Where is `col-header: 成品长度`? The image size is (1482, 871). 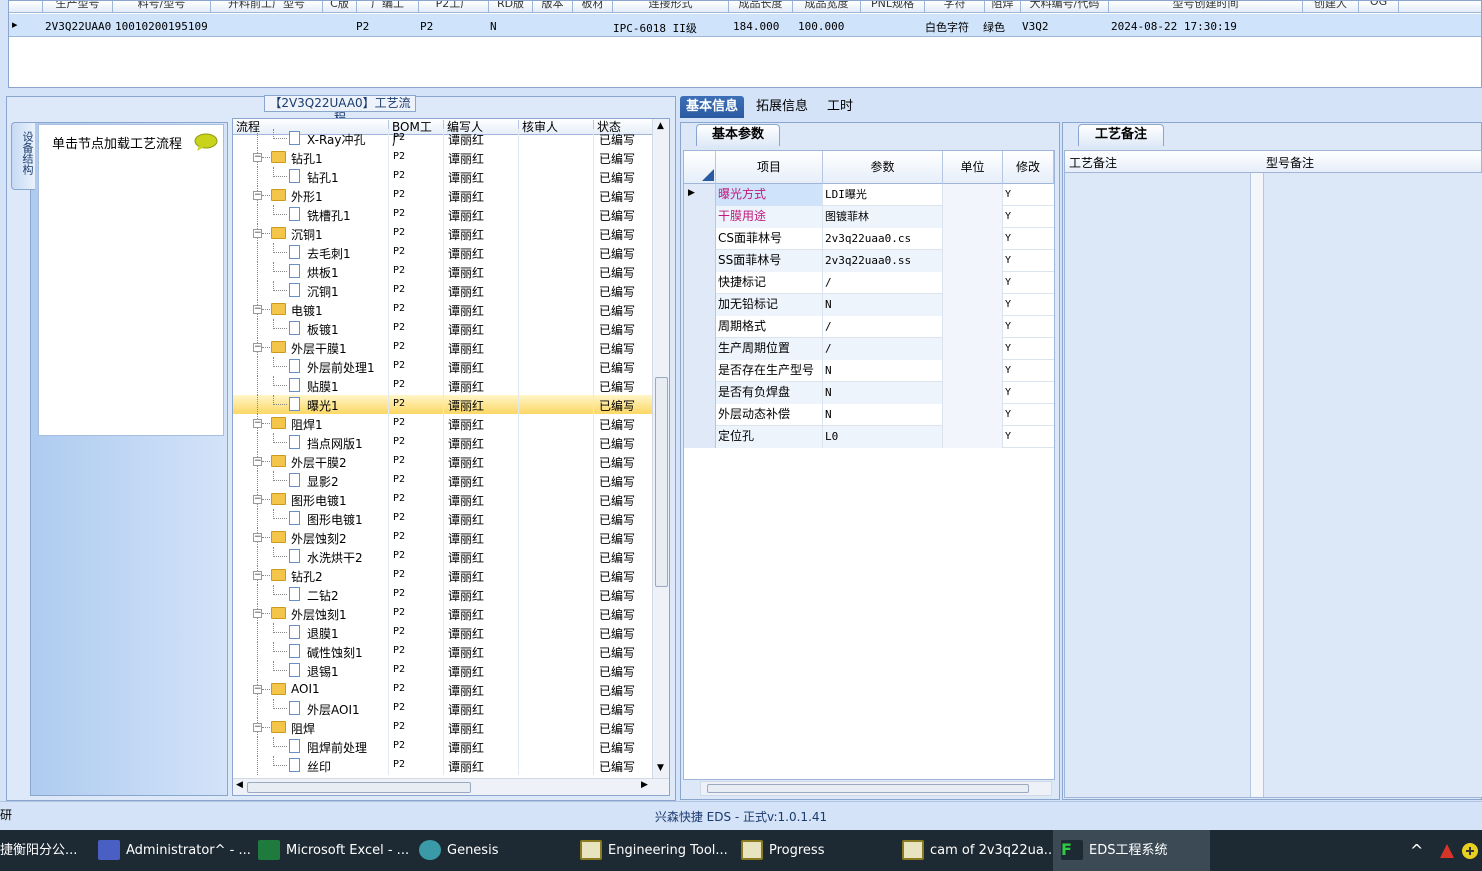 col-header: 成品长度 is located at coordinates (761, 7).